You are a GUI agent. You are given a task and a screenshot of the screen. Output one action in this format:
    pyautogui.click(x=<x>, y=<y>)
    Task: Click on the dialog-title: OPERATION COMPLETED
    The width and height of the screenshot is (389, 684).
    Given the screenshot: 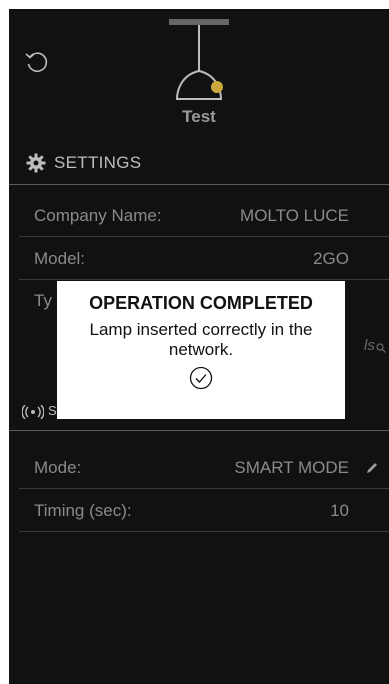 What is the action you would take?
    pyautogui.click(x=201, y=303)
    